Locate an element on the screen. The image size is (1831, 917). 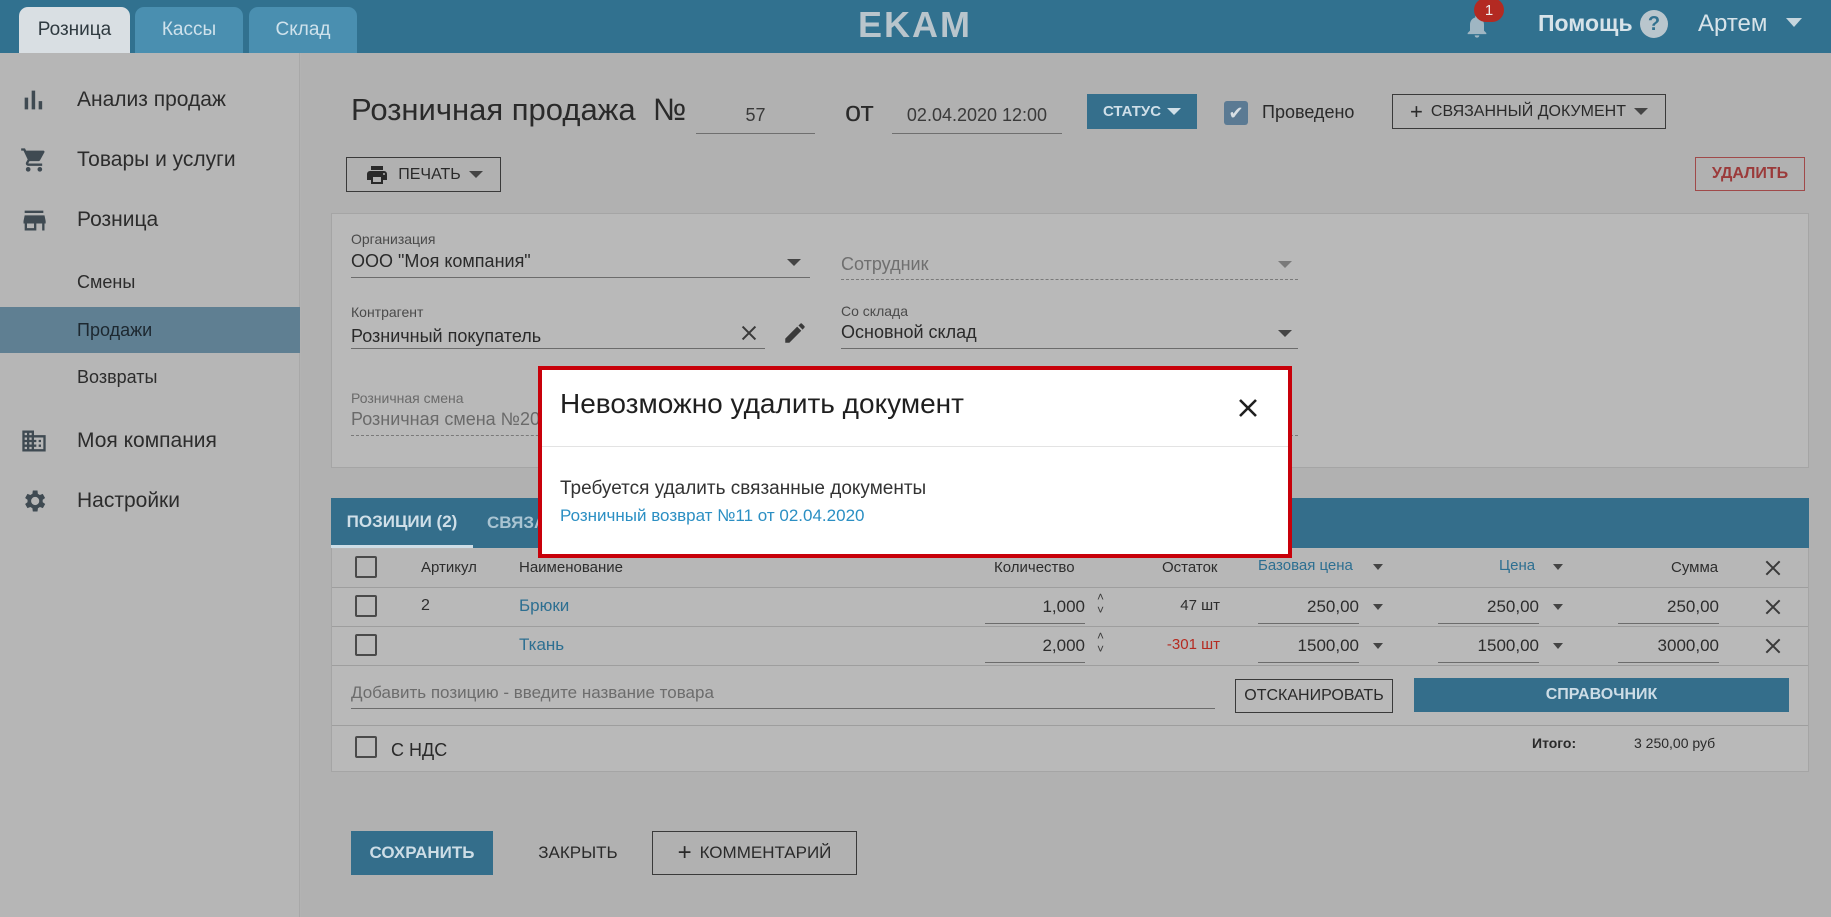
close-button: ЗАКРЫТЬ is located at coordinates (578, 853).